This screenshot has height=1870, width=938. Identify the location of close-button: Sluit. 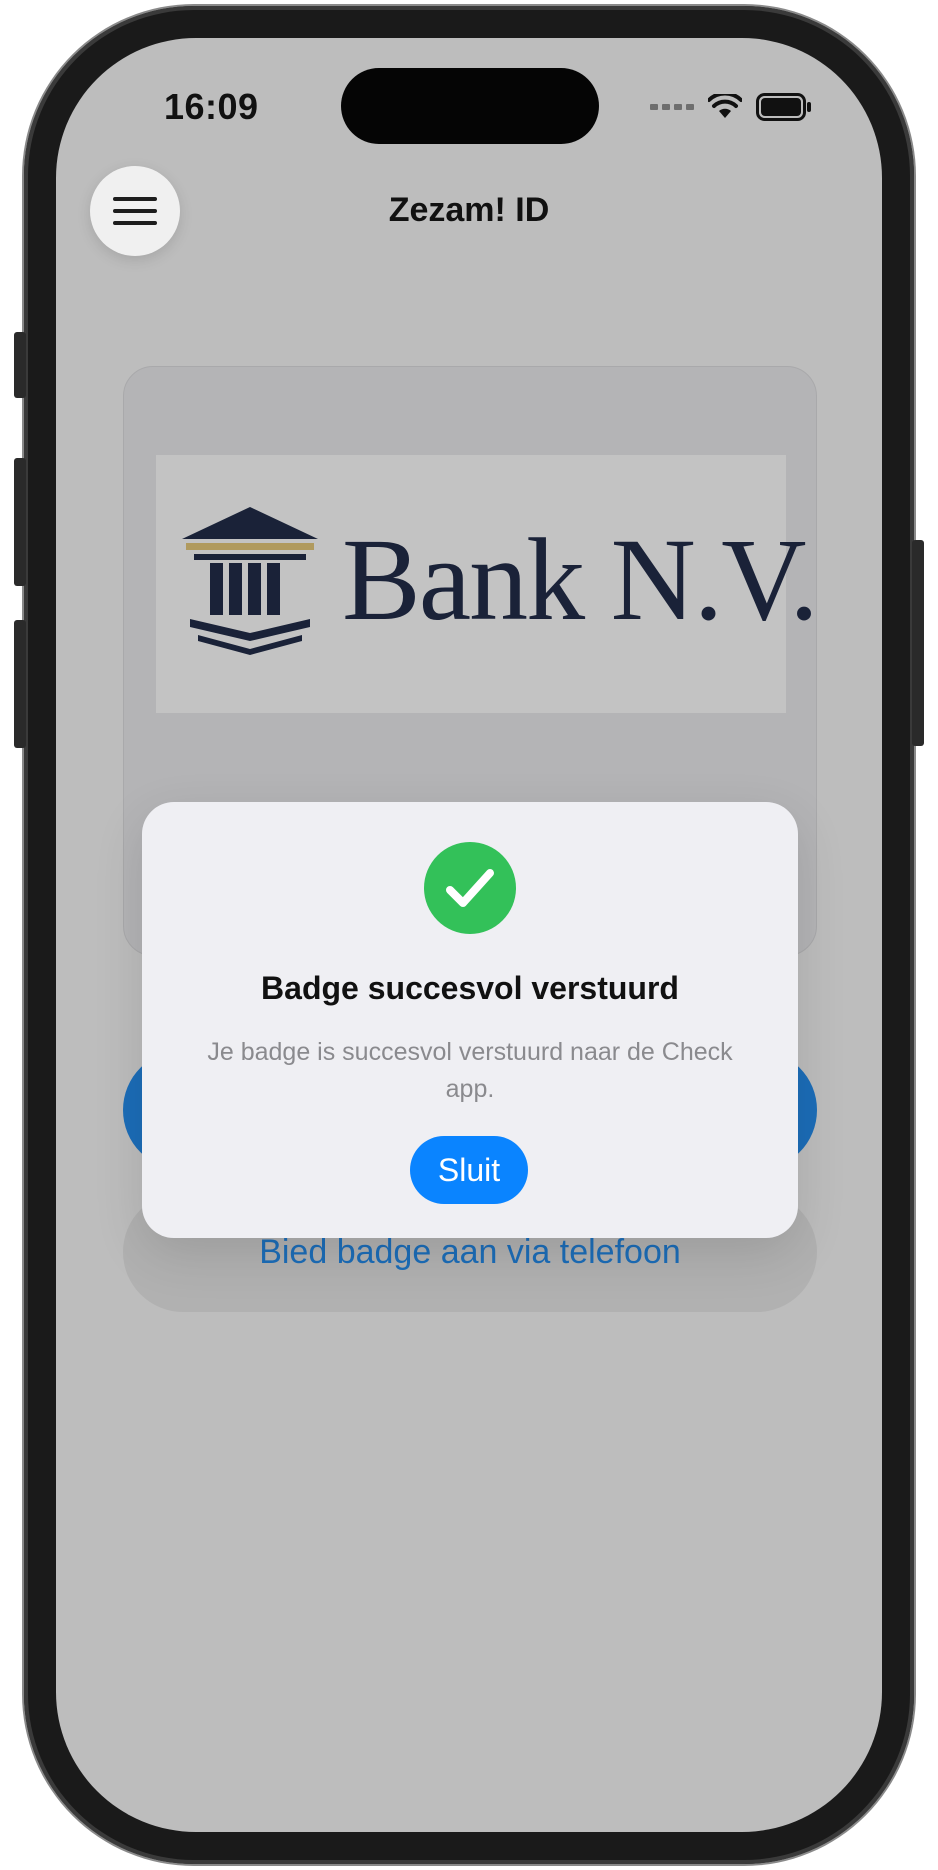
(469, 1170).